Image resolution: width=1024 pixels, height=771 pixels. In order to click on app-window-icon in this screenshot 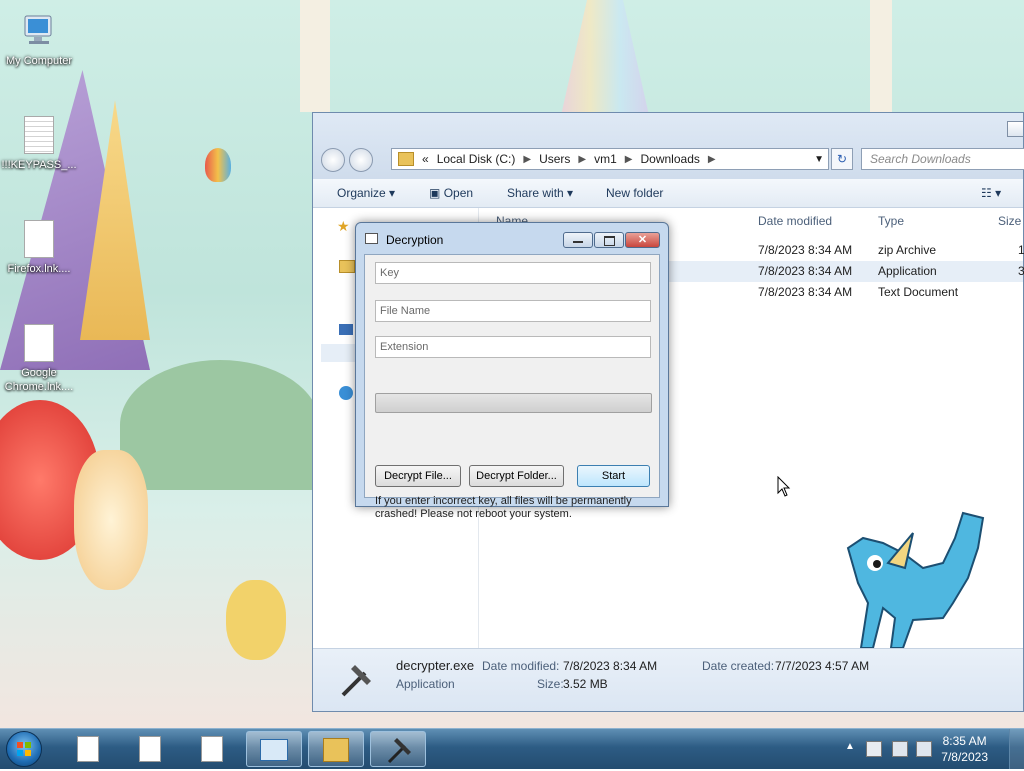, I will do `click(371, 238)`.